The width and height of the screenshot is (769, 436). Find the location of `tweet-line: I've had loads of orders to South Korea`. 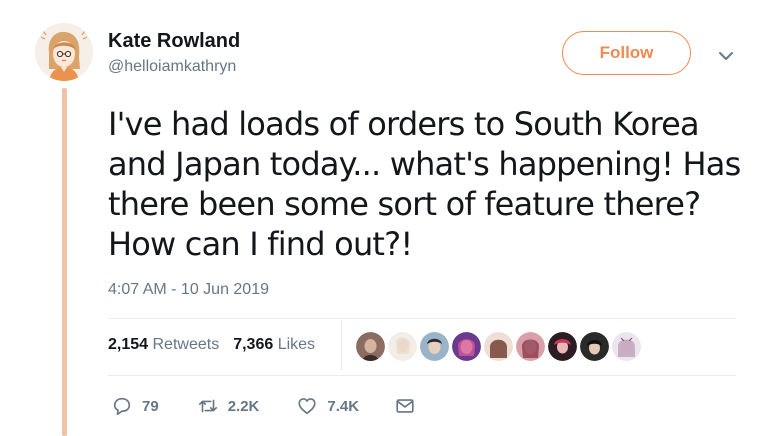

tweet-line: I've had loads of orders to South Korea is located at coordinates (404, 124).